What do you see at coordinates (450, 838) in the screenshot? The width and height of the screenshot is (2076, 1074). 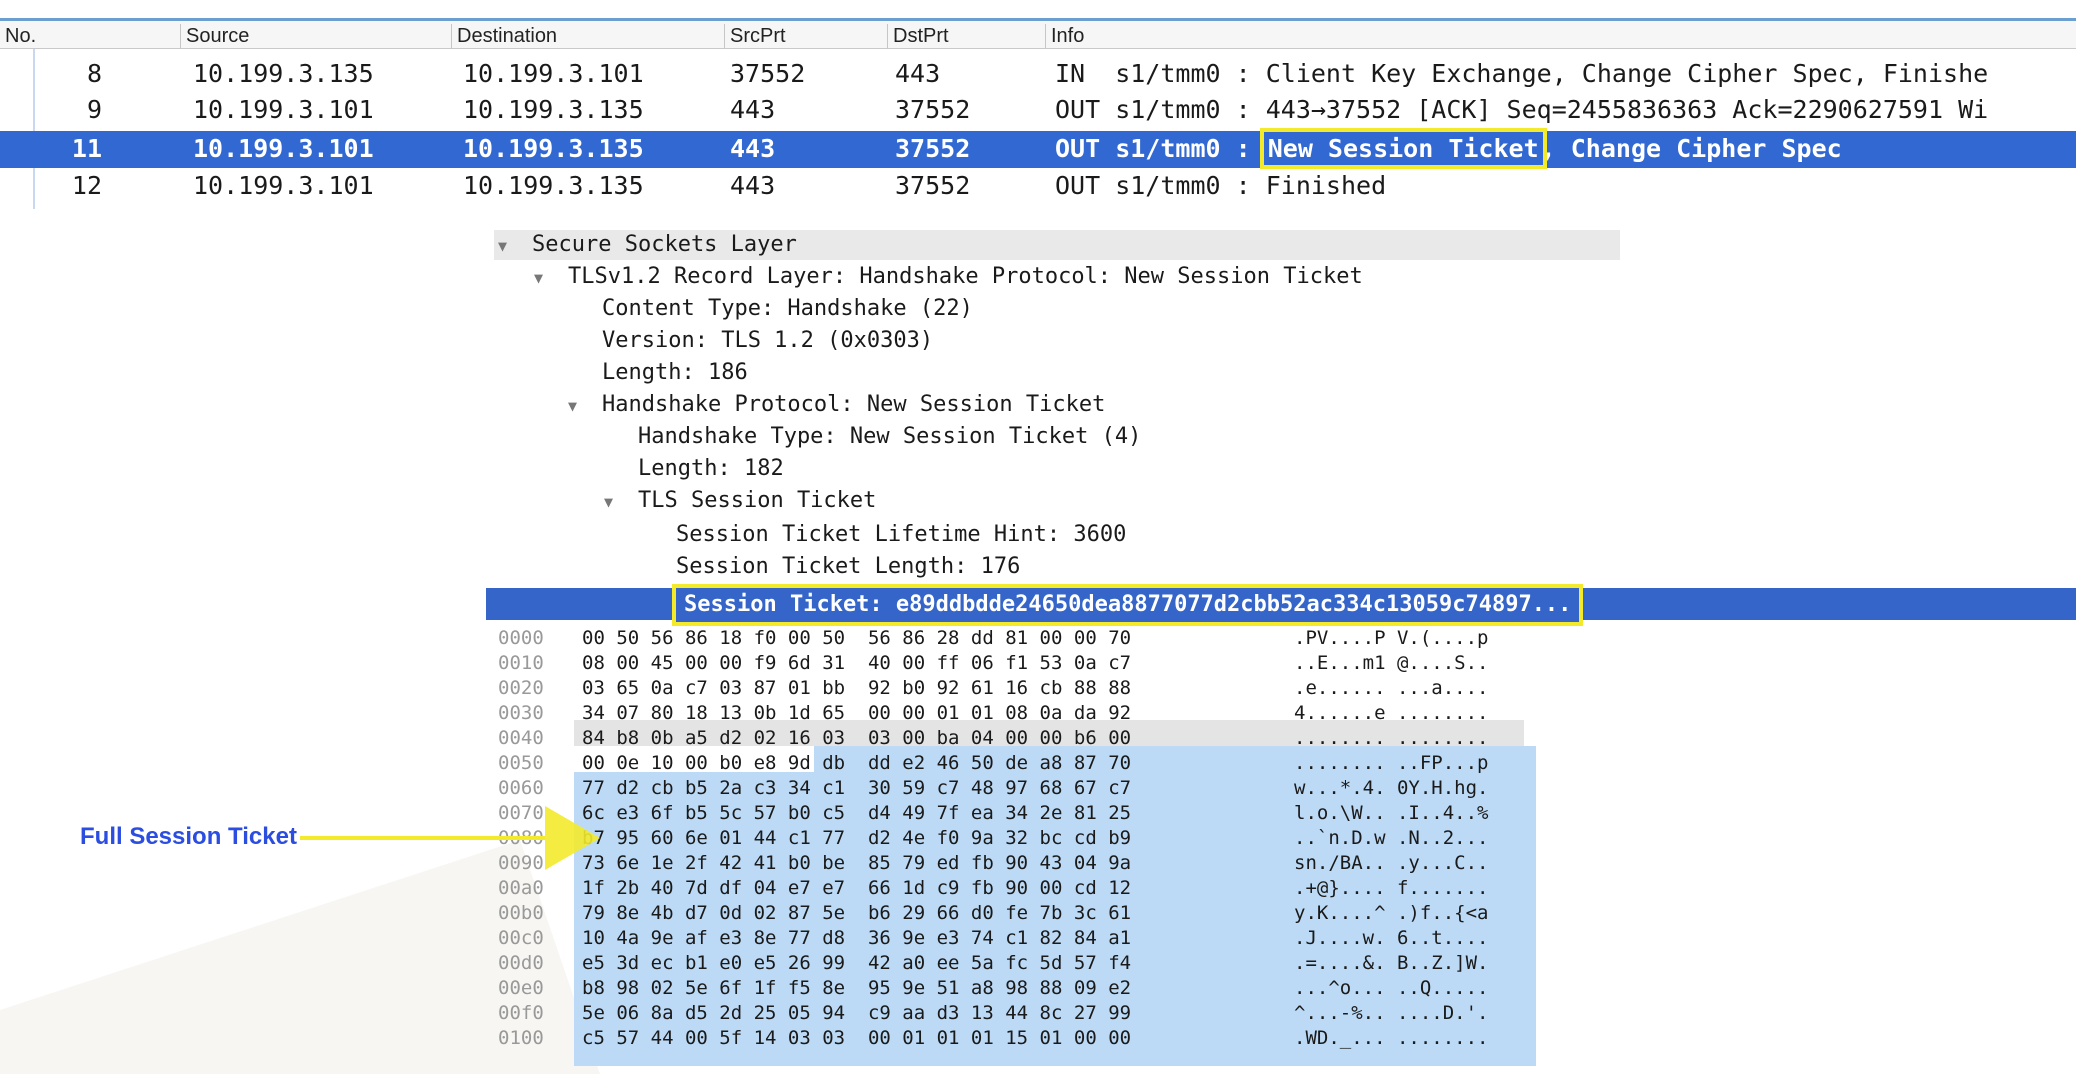 I see `annotation-arrow-icon` at bounding box center [450, 838].